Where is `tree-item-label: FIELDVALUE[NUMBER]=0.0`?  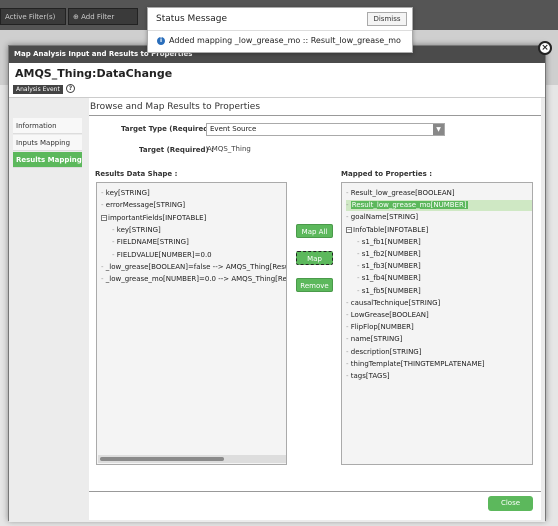
tree-item-label: FIELDVALUE[NUMBER]=0.0 is located at coordinates (164, 254).